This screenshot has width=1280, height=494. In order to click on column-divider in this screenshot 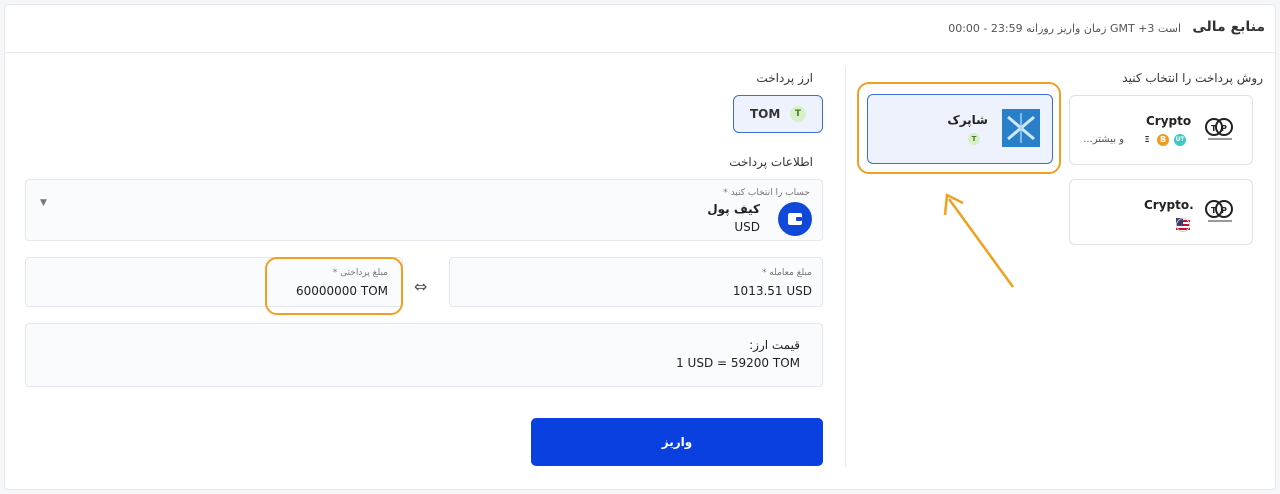, I will do `click(845, 267)`.